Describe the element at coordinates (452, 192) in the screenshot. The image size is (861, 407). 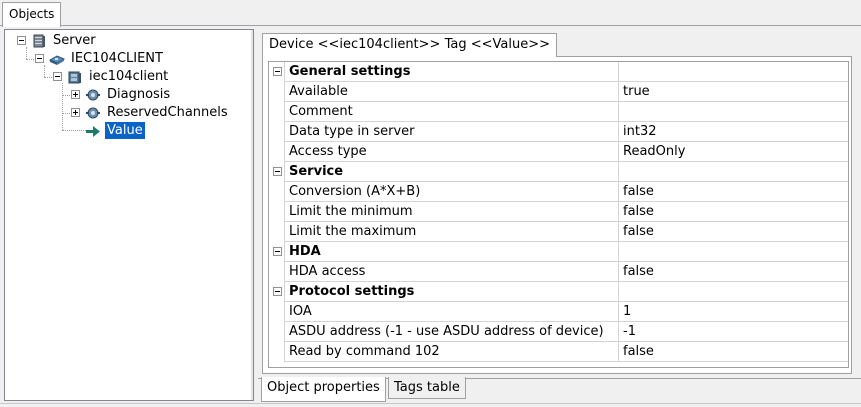
I see `property-name: Conversion (A*X+B)` at that location.